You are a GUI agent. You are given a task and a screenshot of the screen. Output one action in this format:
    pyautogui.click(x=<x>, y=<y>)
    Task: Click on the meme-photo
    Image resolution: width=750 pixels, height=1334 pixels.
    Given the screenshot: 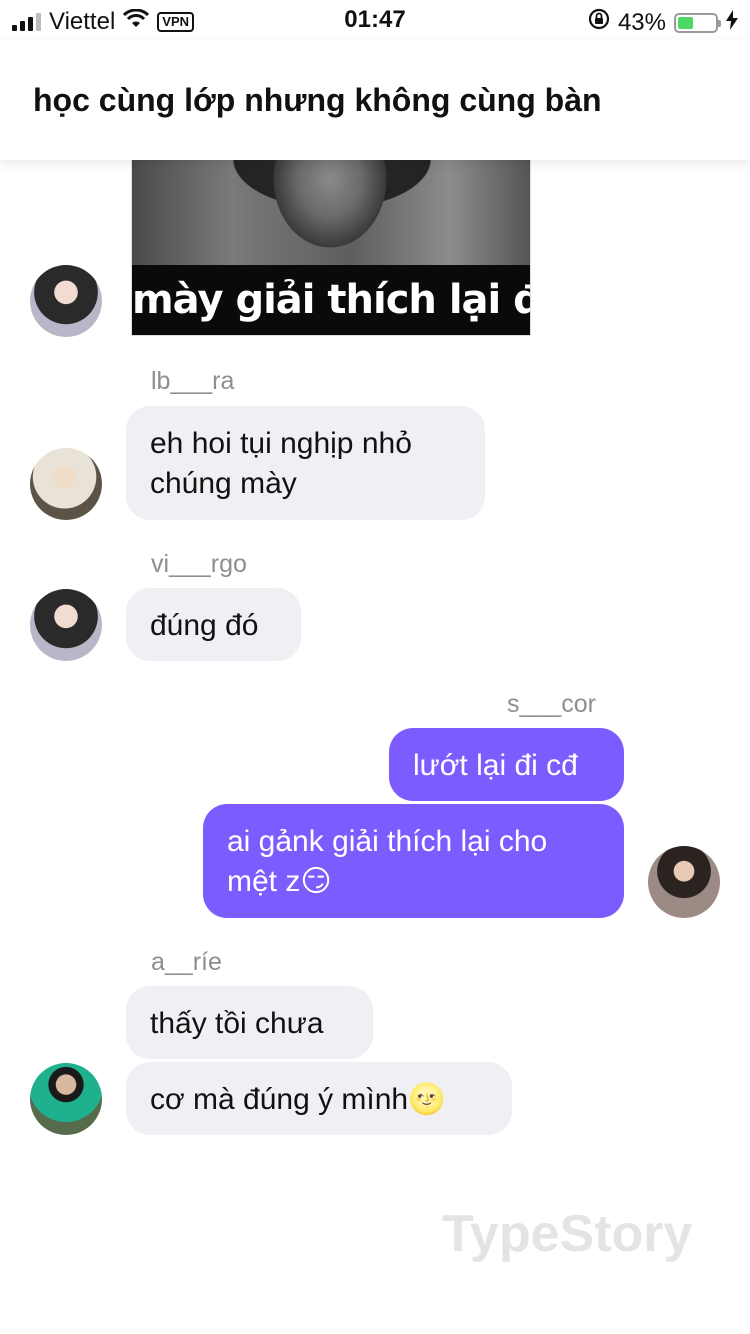 What is the action you would take?
    pyautogui.click(x=331, y=213)
    